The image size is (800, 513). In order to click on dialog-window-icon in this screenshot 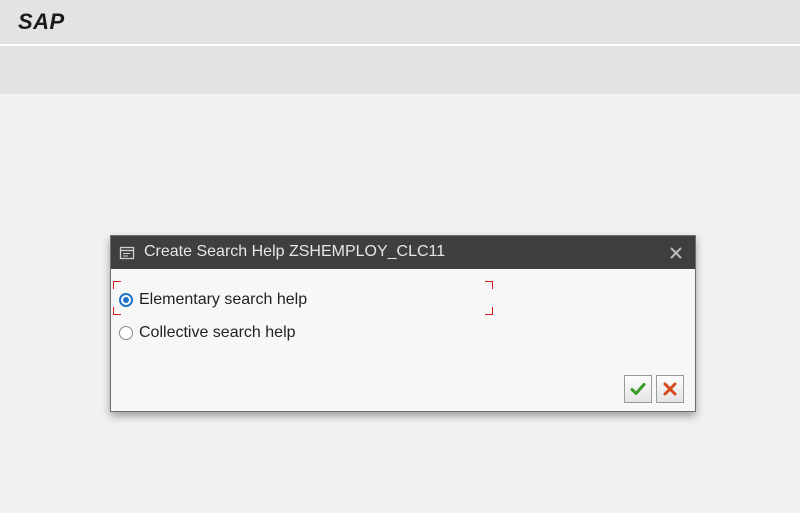, I will do `click(127, 253)`.